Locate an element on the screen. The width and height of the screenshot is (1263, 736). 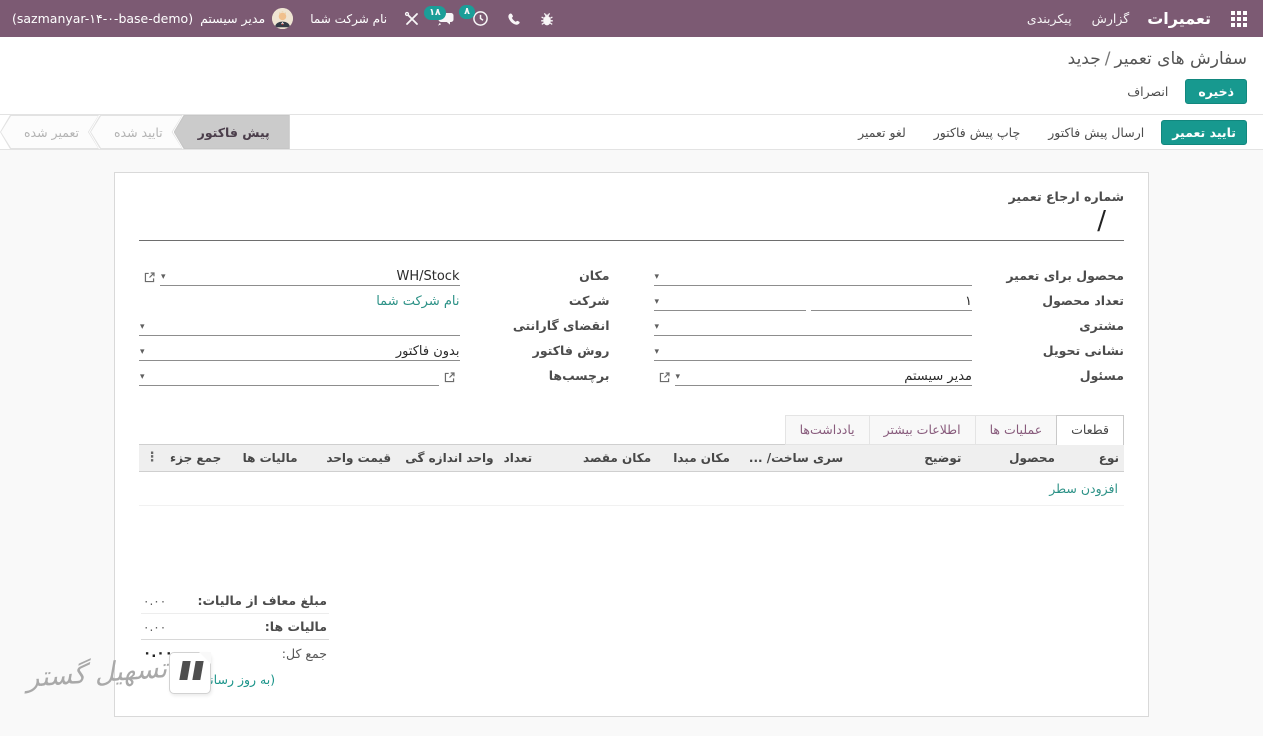
stage-quotation: پیش فاکتور is located at coordinates (231, 132).